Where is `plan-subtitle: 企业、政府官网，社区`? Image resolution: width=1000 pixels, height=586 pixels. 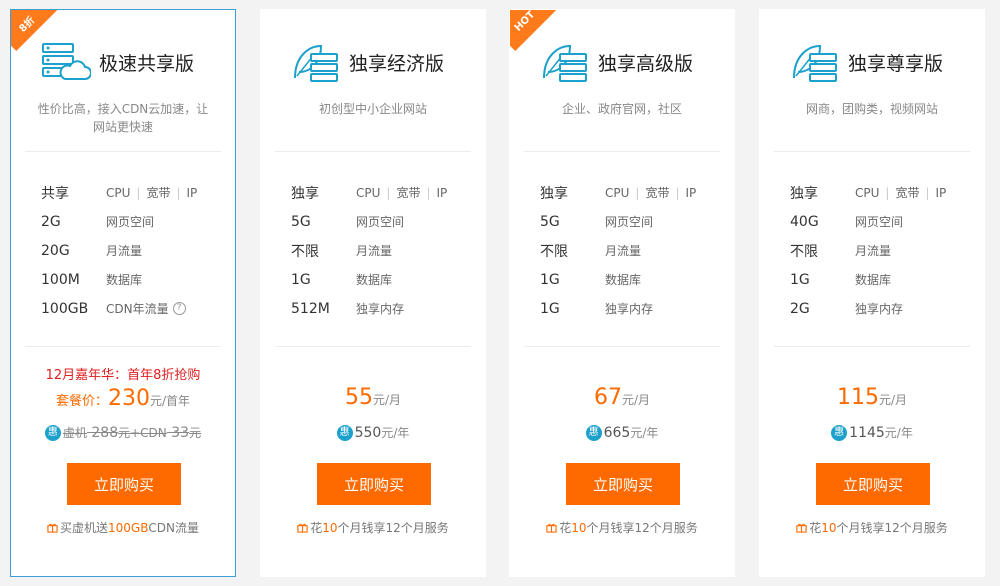
plan-subtitle: 企业、政府官网，社区 is located at coordinates (621, 109).